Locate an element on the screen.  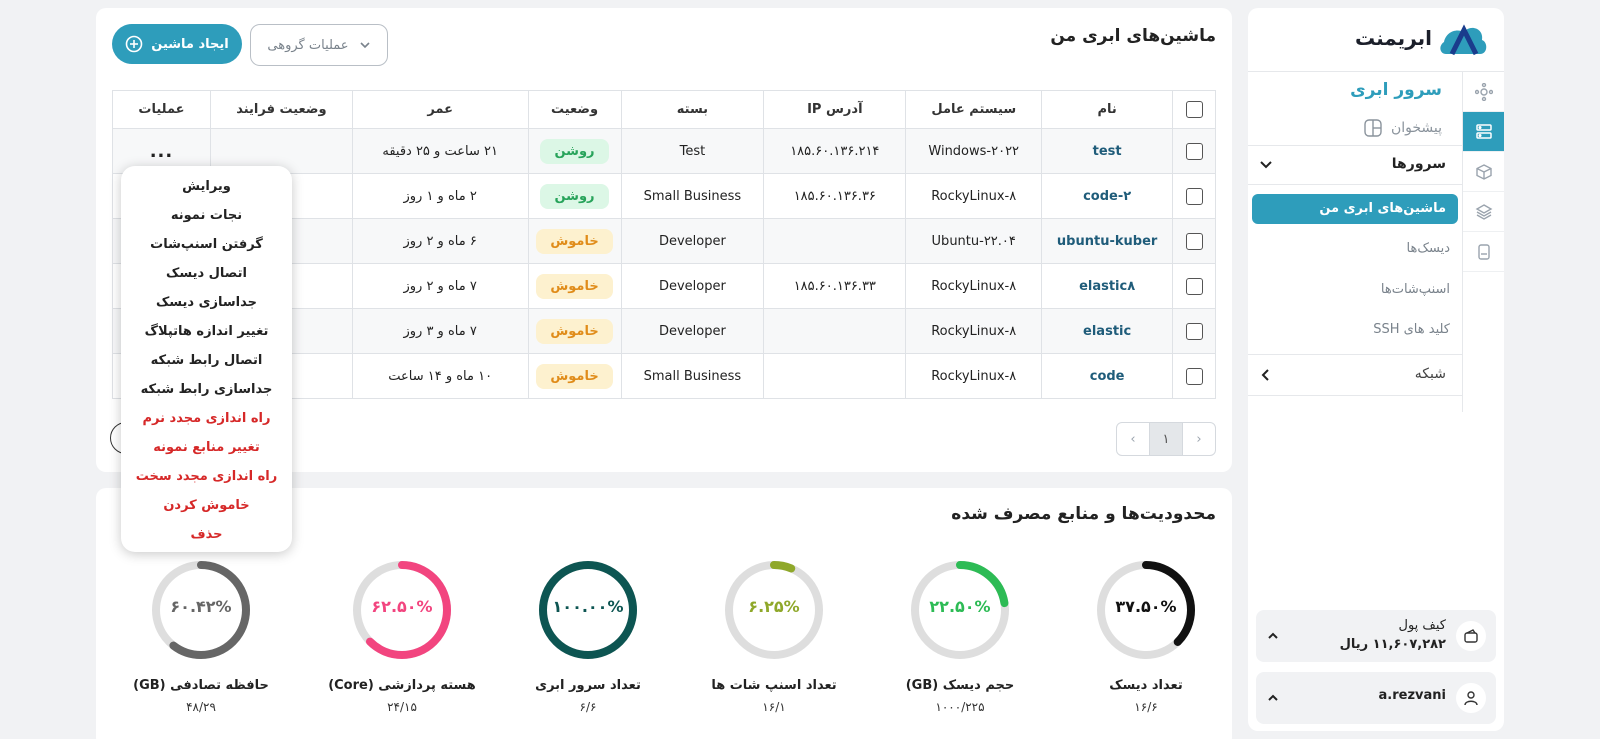
menu-item-detach-disk: جداسازی دیسک is located at coordinates (206, 302).